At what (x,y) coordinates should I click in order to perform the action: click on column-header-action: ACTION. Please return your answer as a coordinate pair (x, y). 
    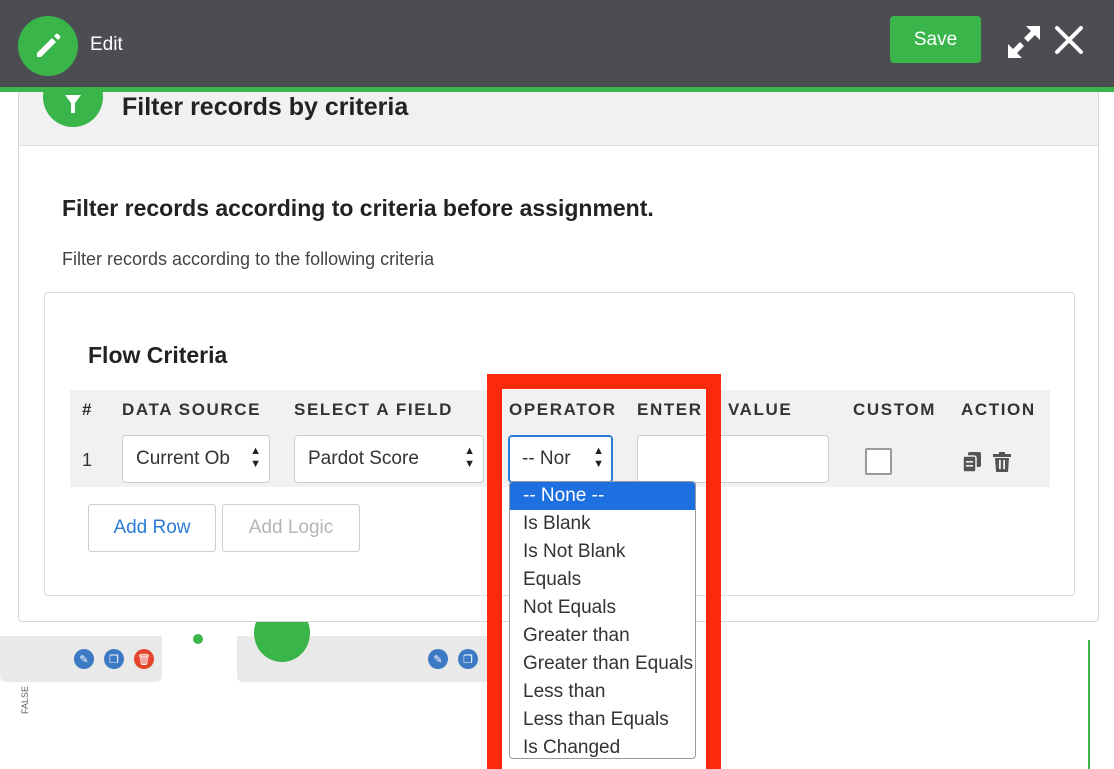
    Looking at the image, I should click on (998, 409).